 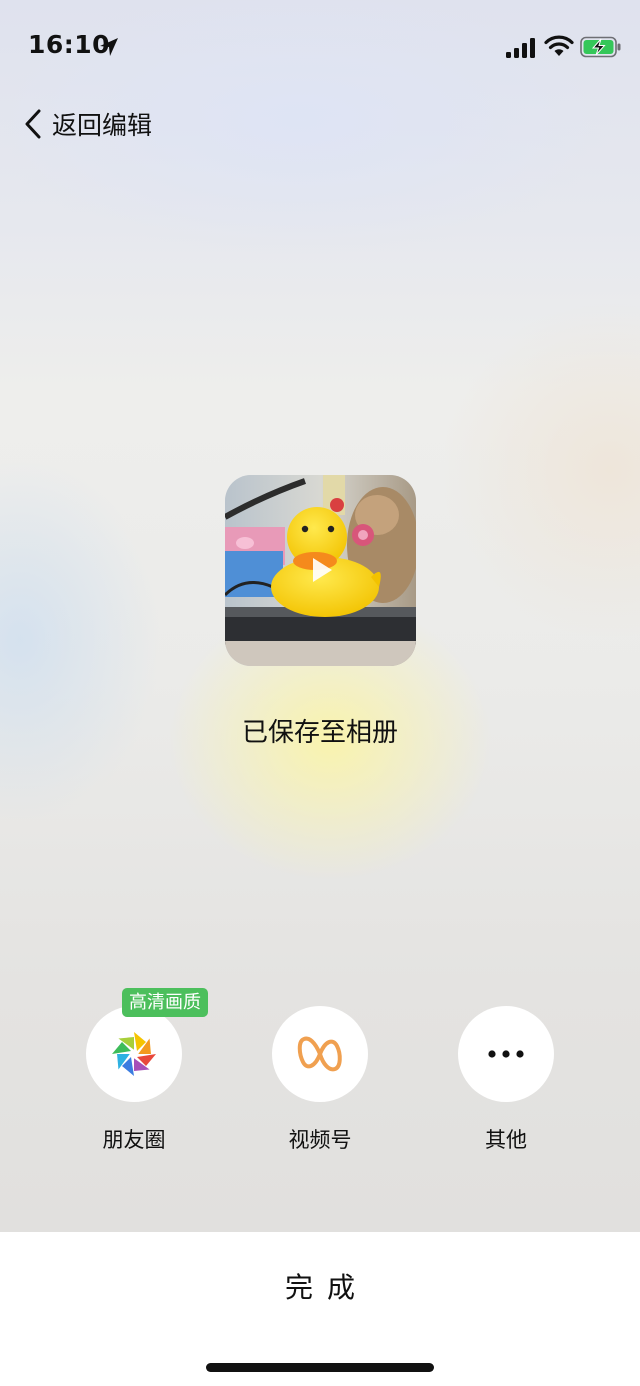 I want to click on battery-charging-icon, so click(x=600, y=47).